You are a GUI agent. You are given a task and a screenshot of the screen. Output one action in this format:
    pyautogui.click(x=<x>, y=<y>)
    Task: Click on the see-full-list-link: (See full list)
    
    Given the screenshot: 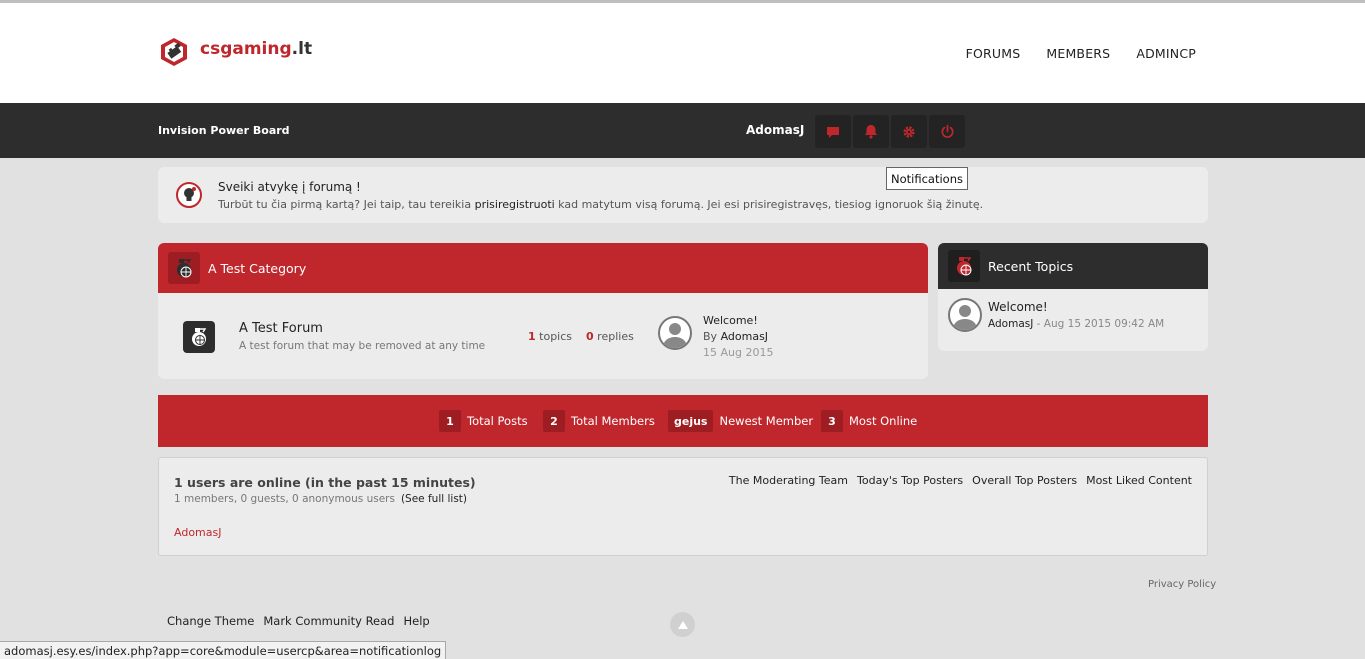 What is the action you would take?
    pyautogui.click(x=434, y=499)
    